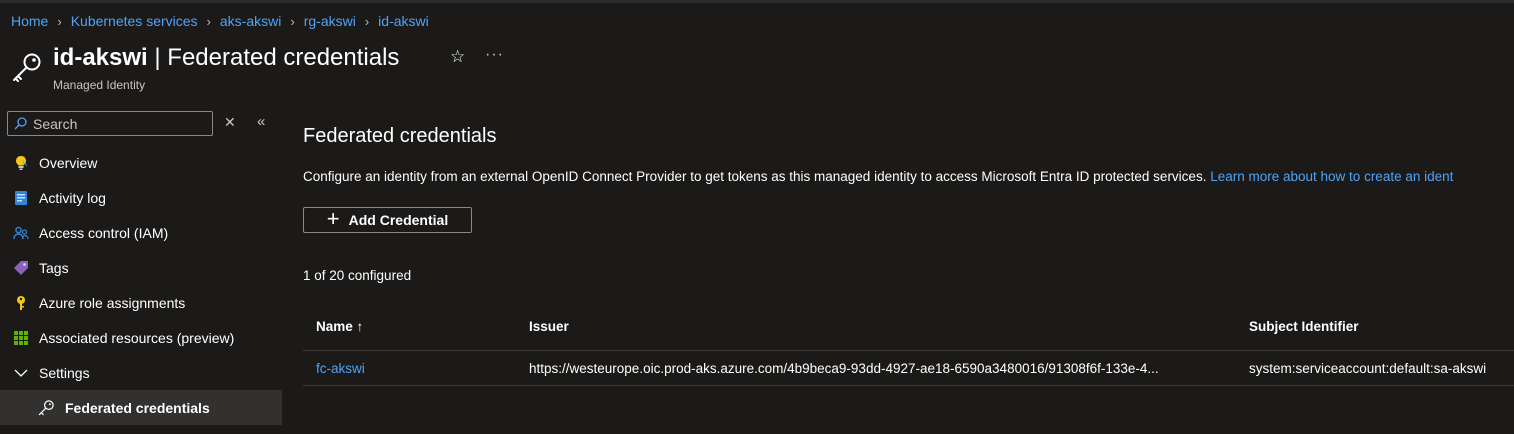 This screenshot has height=434, width=1514. I want to click on clear-search-icon: ✕, so click(230, 122).